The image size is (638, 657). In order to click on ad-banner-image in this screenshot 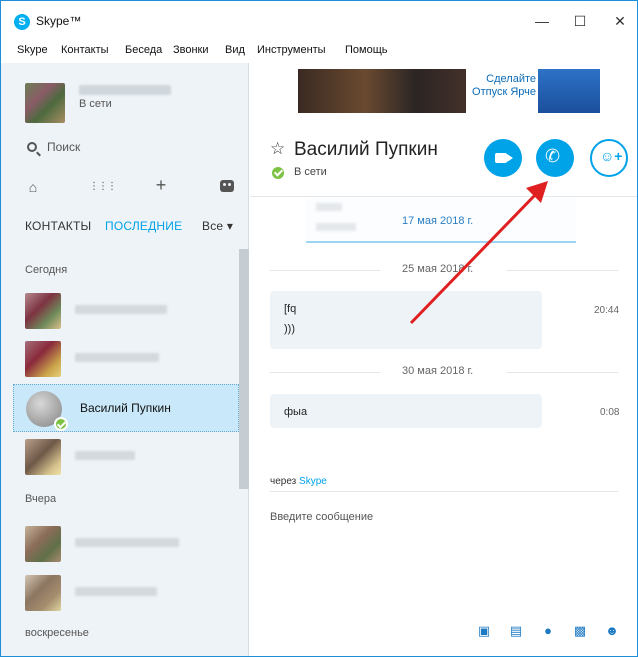, I will do `click(382, 91)`.